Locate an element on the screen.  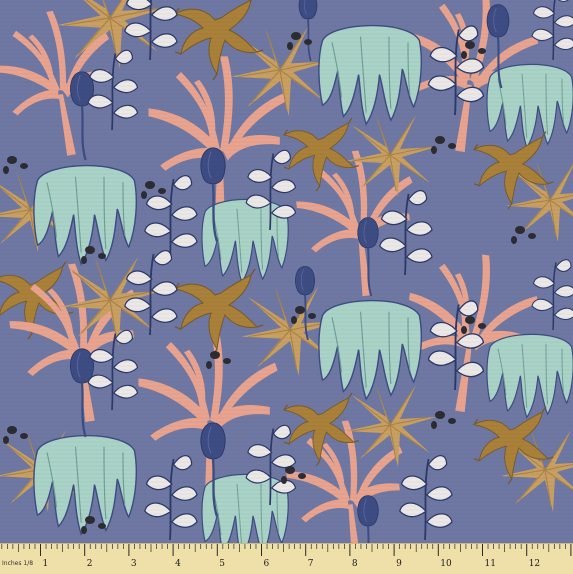
ruler-tick-label: 5 is located at coordinates (222, 564).